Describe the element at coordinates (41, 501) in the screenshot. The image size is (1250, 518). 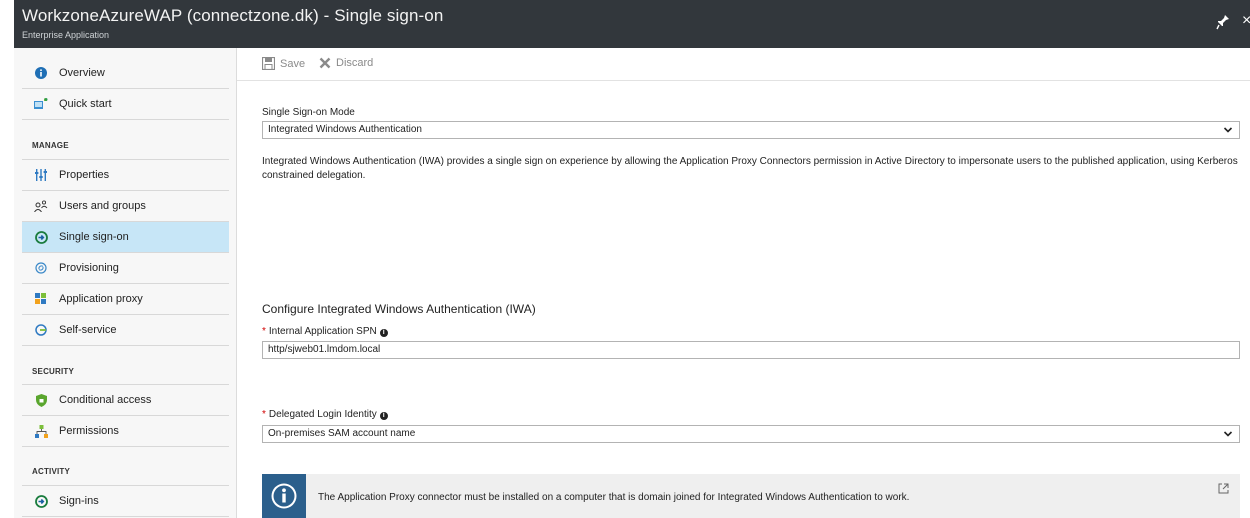
I see `sign-ins-icon` at that location.